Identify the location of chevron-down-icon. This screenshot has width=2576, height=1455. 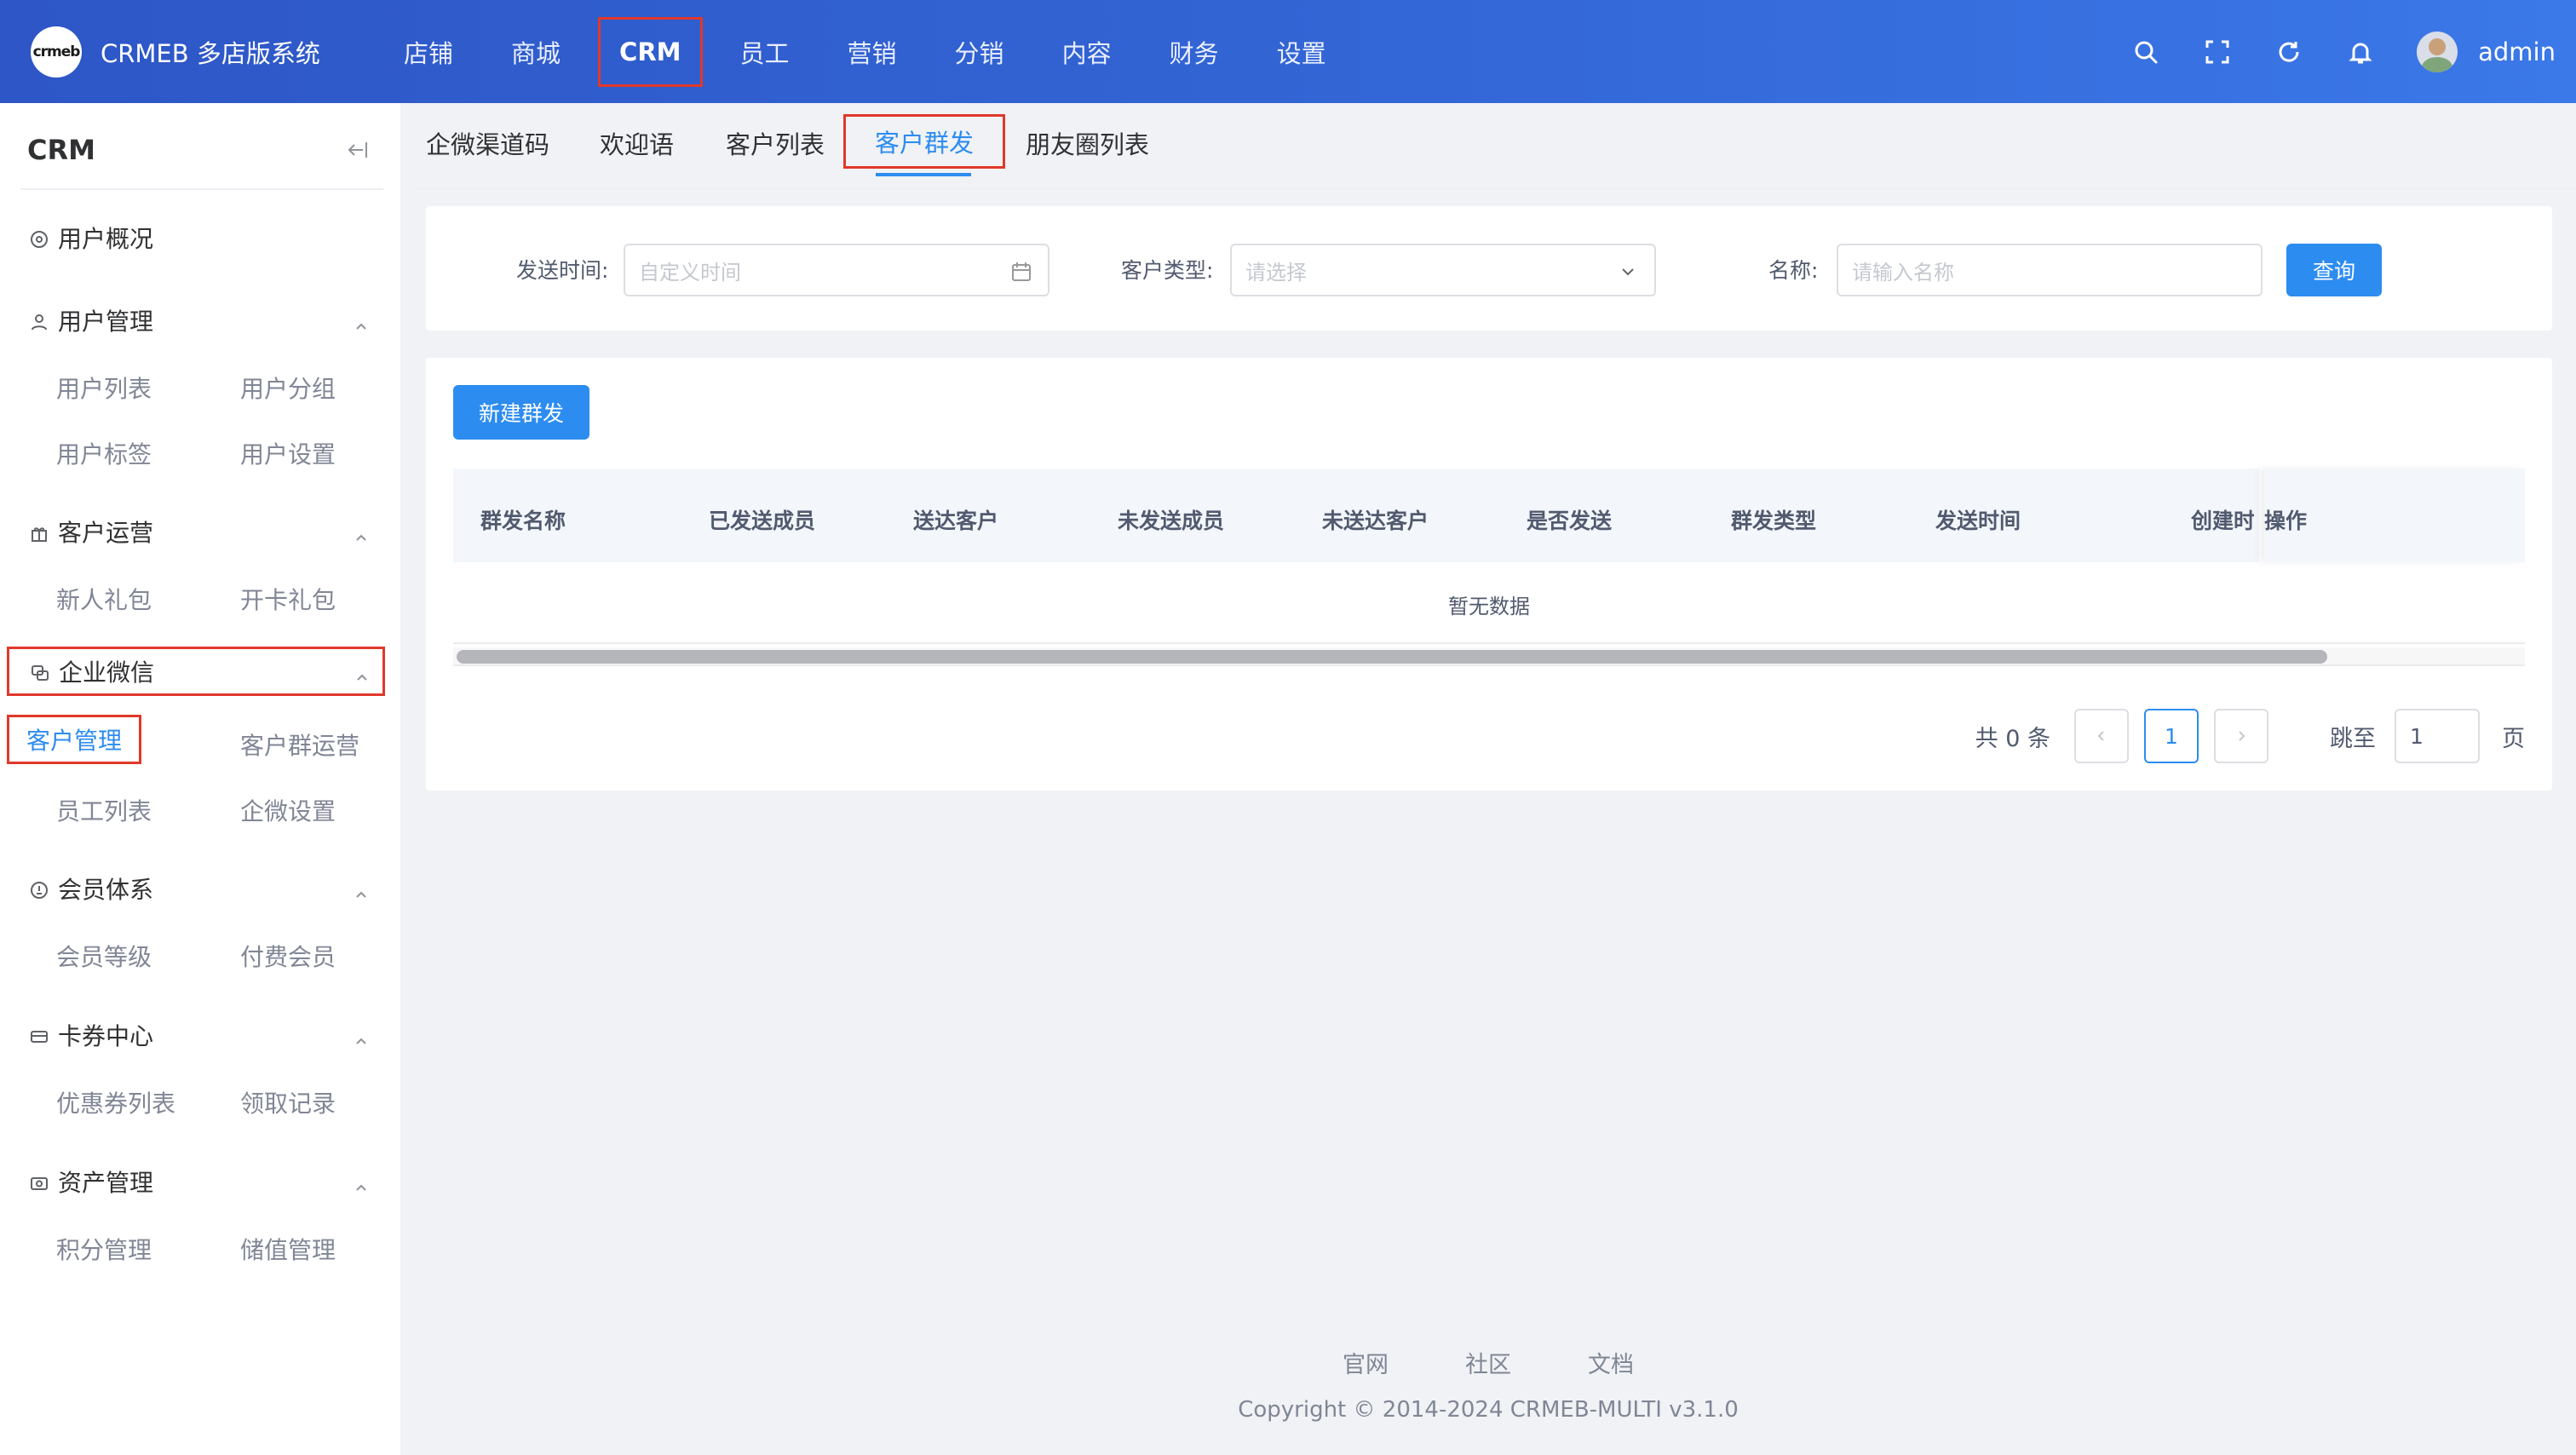
(1628, 272).